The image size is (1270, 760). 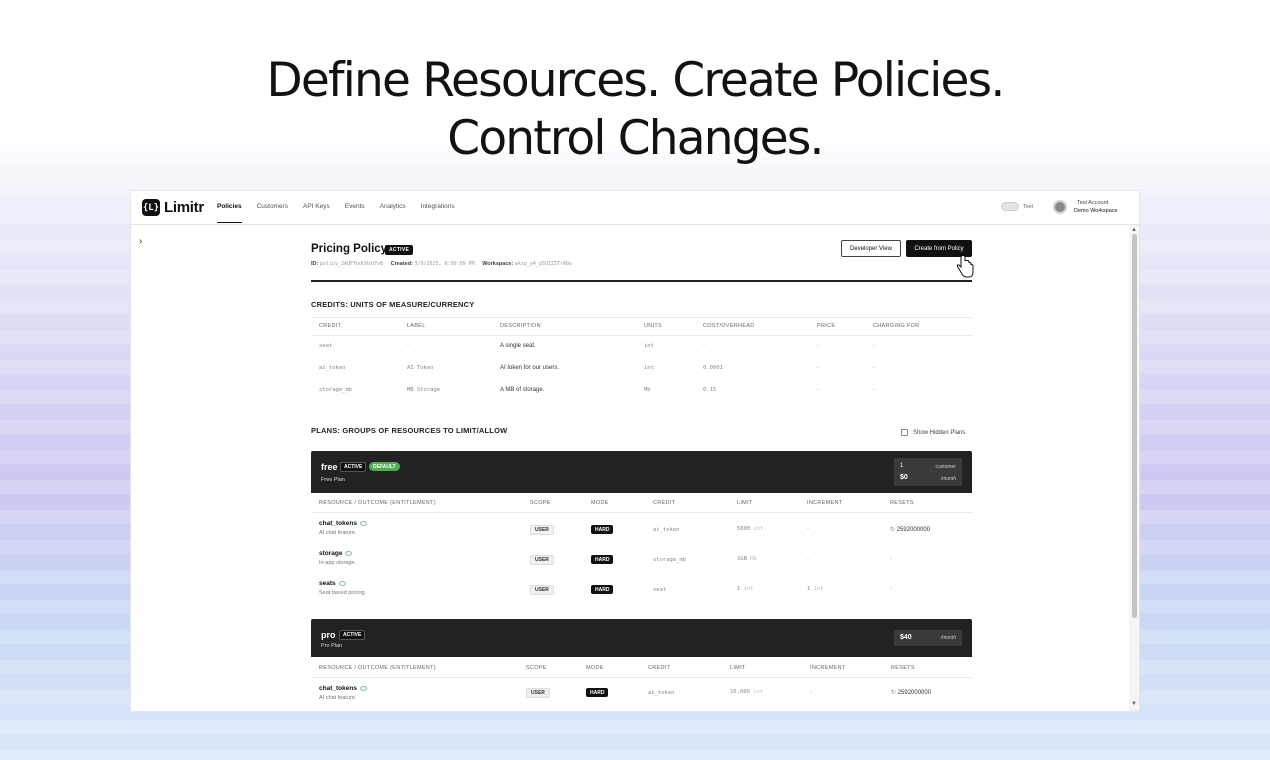 I want to click on created-value: 3/9/2025, 6:09:09 PM, so click(x=444, y=264).